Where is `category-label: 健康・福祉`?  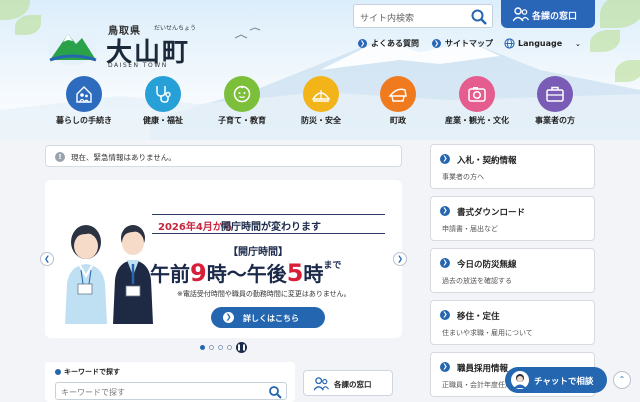 category-label: 健康・福祉 is located at coordinates (163, 120).